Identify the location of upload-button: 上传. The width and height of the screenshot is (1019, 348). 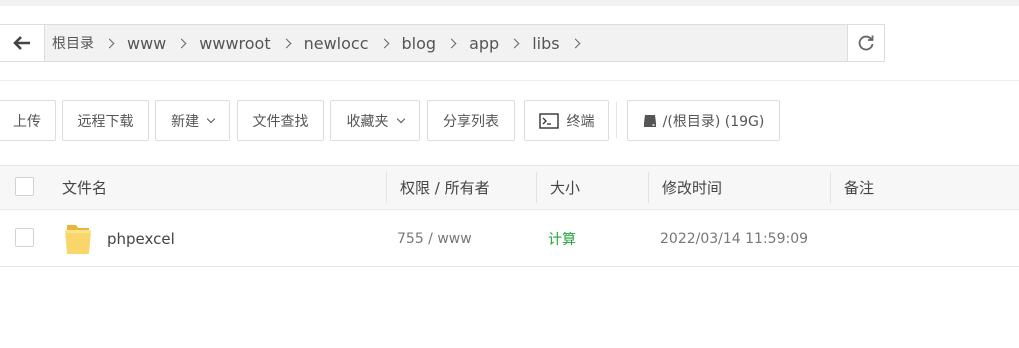
(28, 120).